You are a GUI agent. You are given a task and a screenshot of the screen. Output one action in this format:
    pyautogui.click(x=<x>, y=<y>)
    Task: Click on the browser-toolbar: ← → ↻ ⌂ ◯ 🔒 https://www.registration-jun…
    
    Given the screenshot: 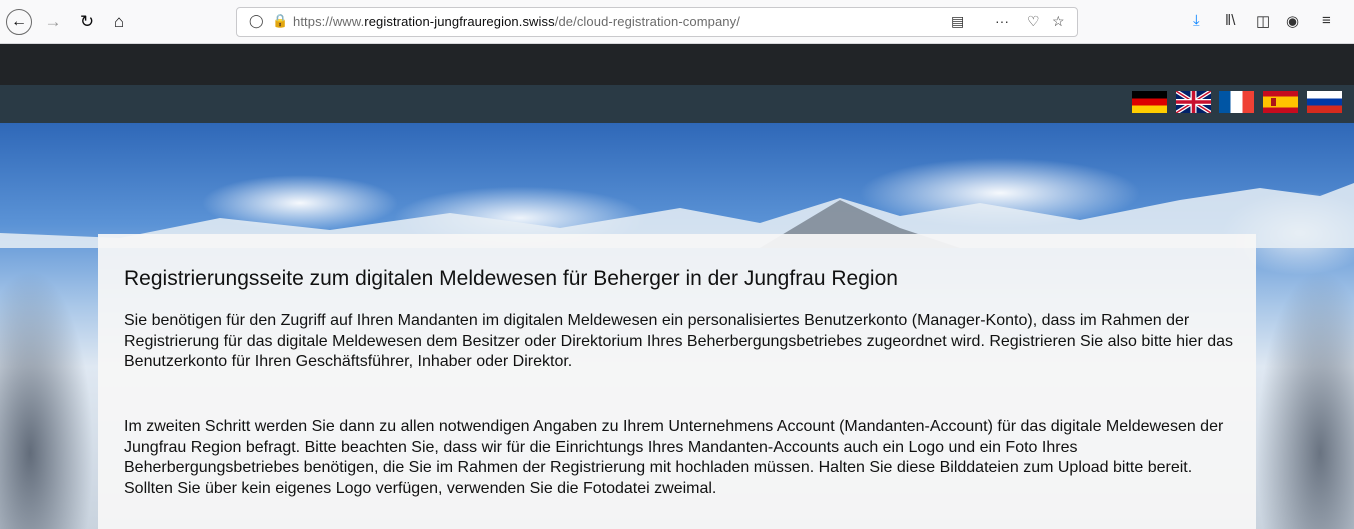 What is the action you would take?
    pyautogui.click(x=677, y=22)
    